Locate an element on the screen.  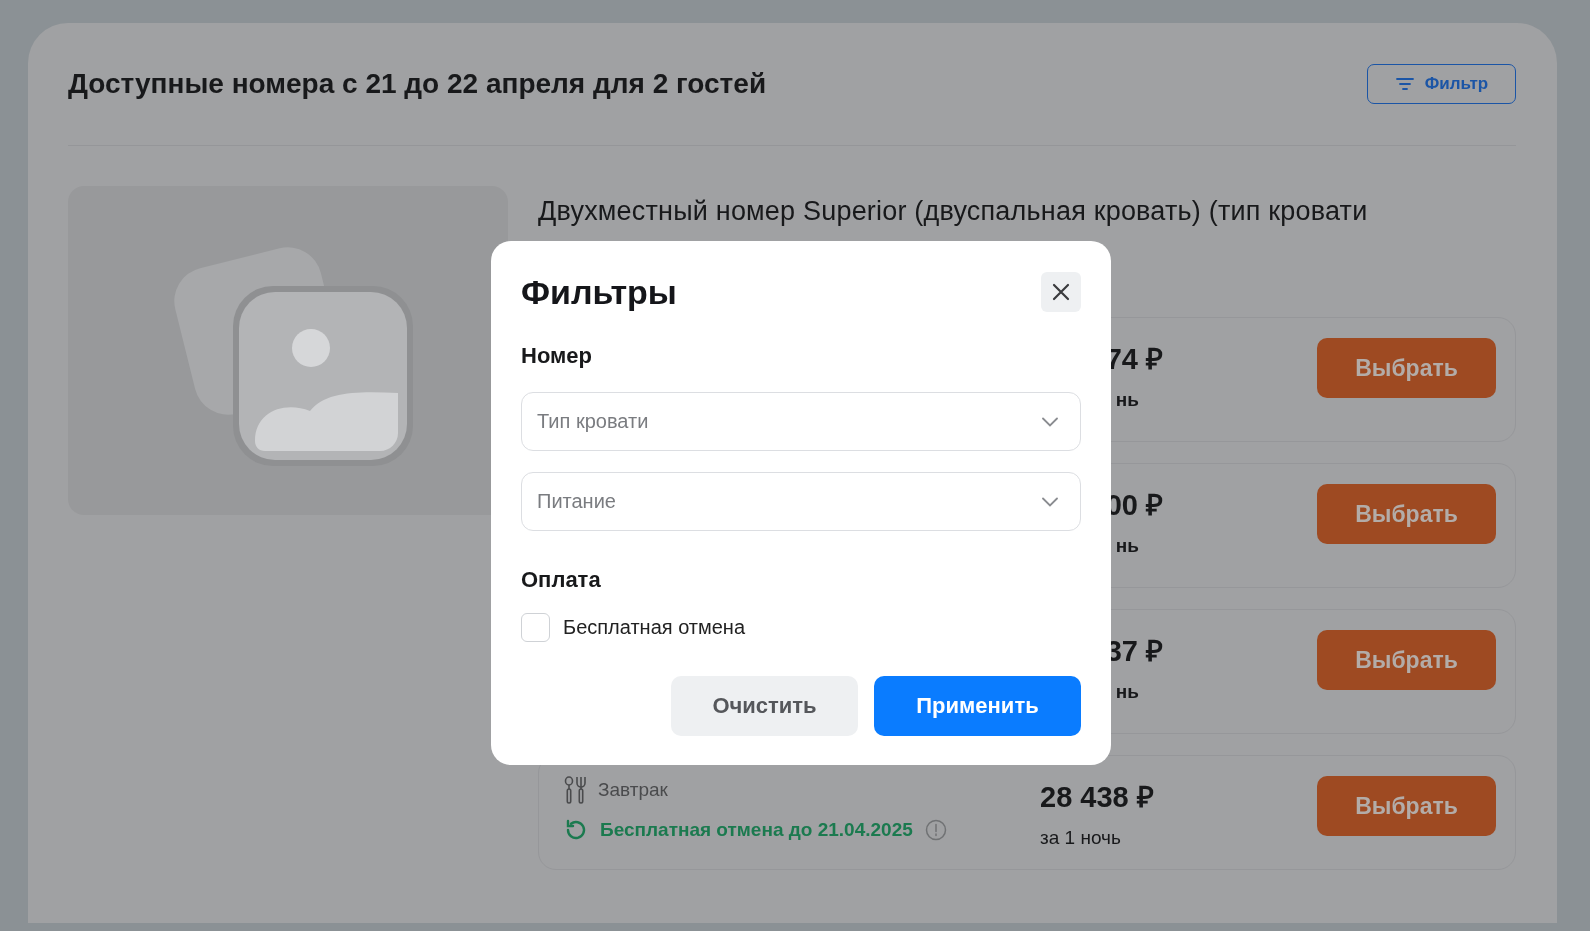
fork-spoon-icon is located at coordinates (575, 790).